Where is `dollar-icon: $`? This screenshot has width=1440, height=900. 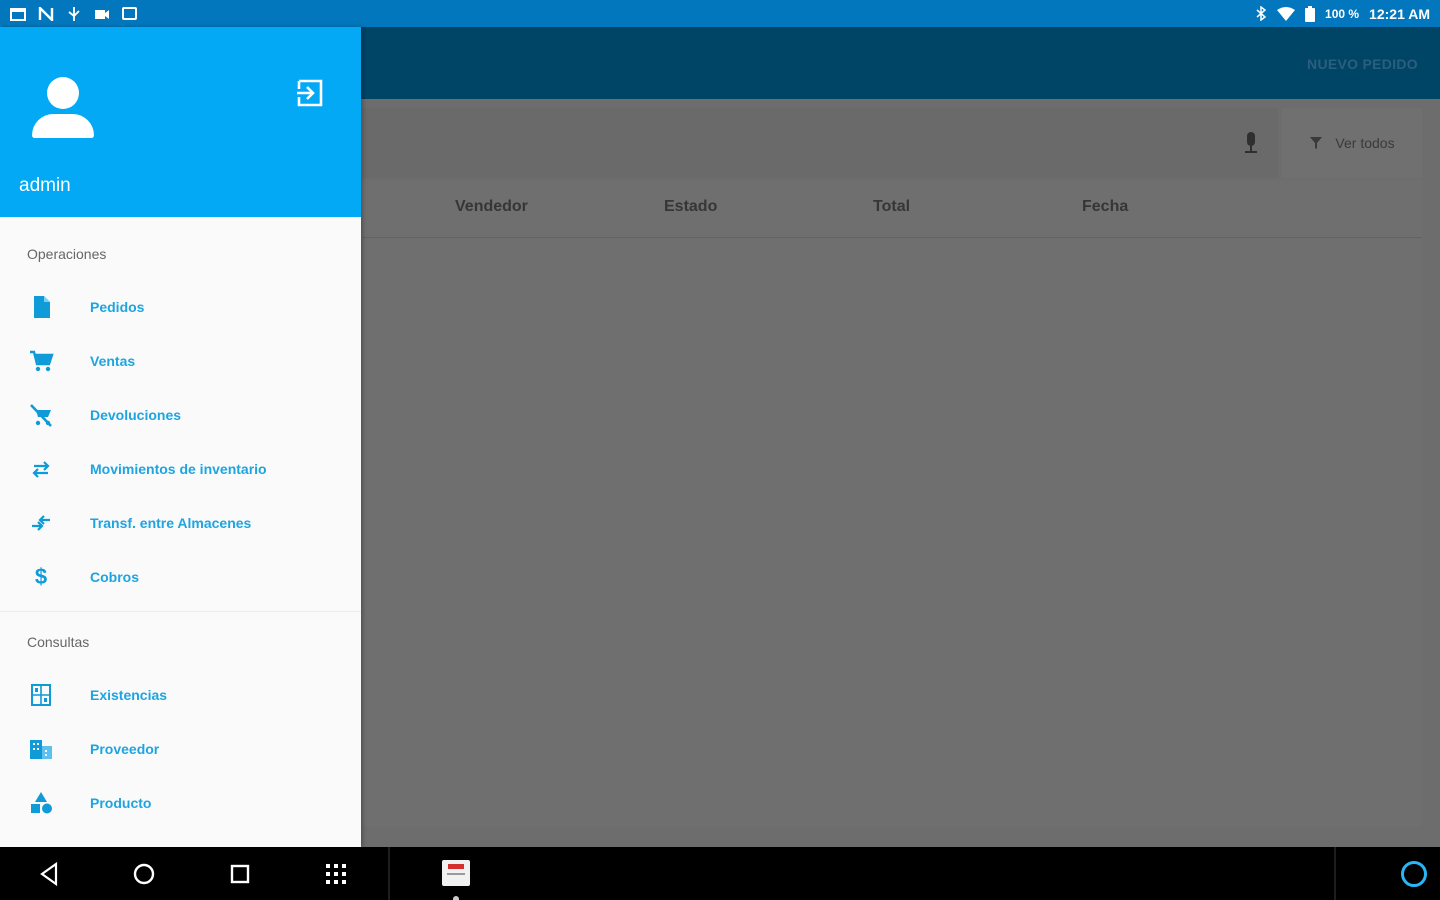
dollar-icon: $ is located at coordinates (41, 576).